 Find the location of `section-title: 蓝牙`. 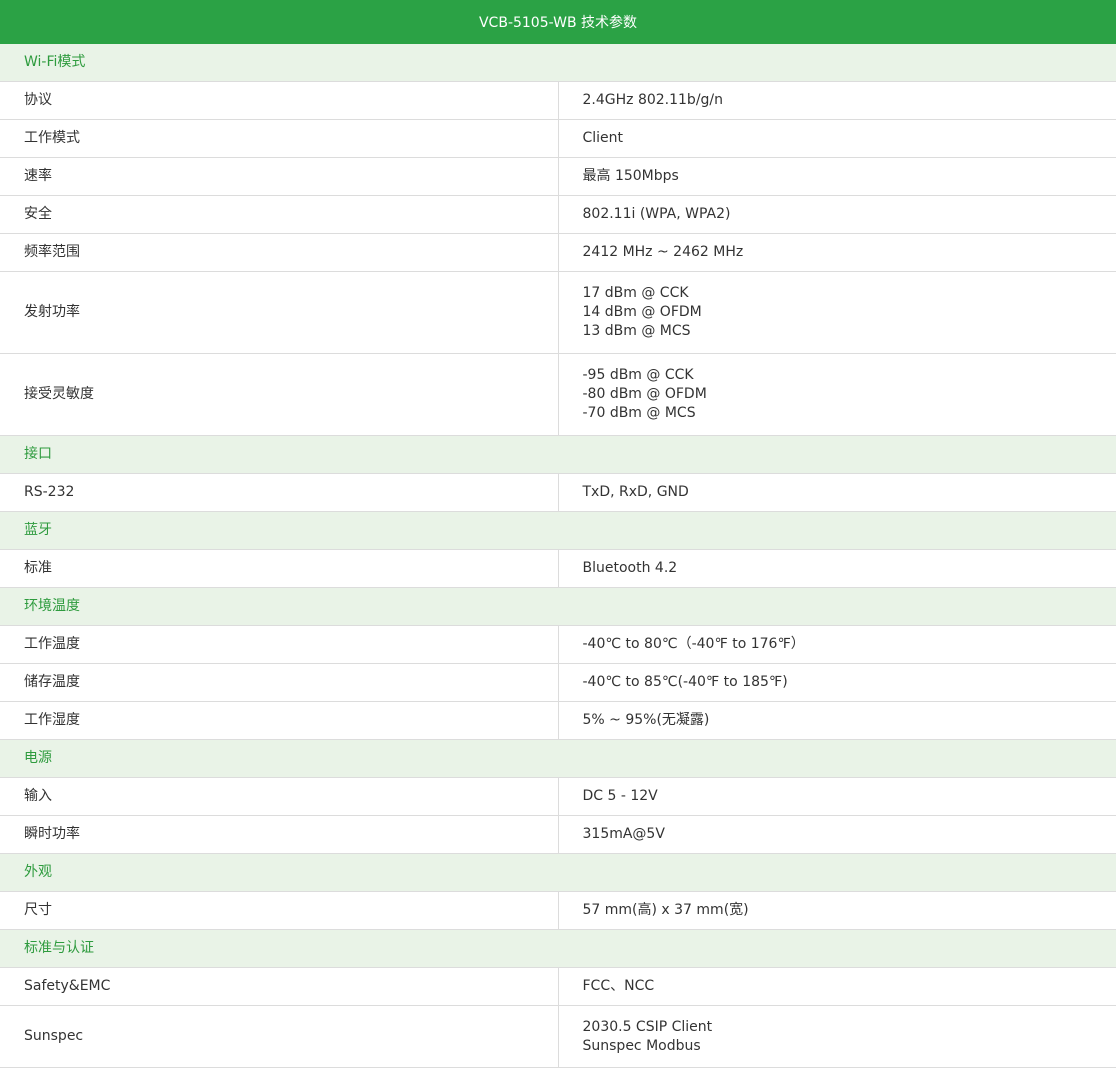

section-title: 蓝牙 is located at coordinates (558, 530).